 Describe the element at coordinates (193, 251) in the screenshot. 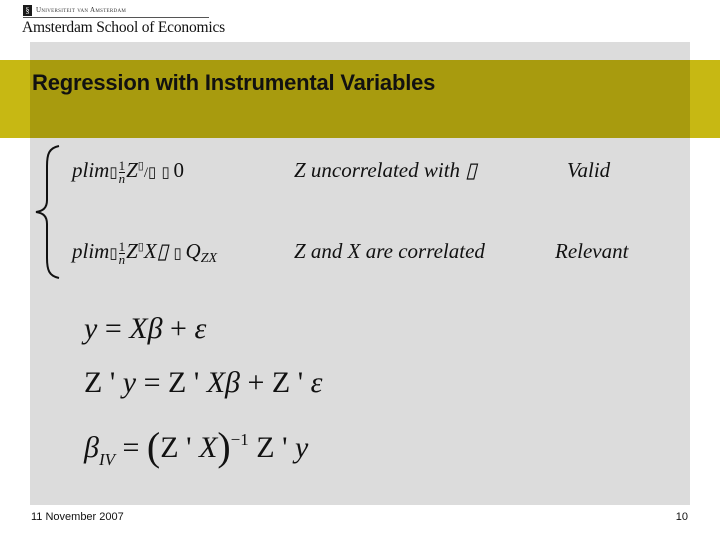

I see `limit-result: Q` at that location.